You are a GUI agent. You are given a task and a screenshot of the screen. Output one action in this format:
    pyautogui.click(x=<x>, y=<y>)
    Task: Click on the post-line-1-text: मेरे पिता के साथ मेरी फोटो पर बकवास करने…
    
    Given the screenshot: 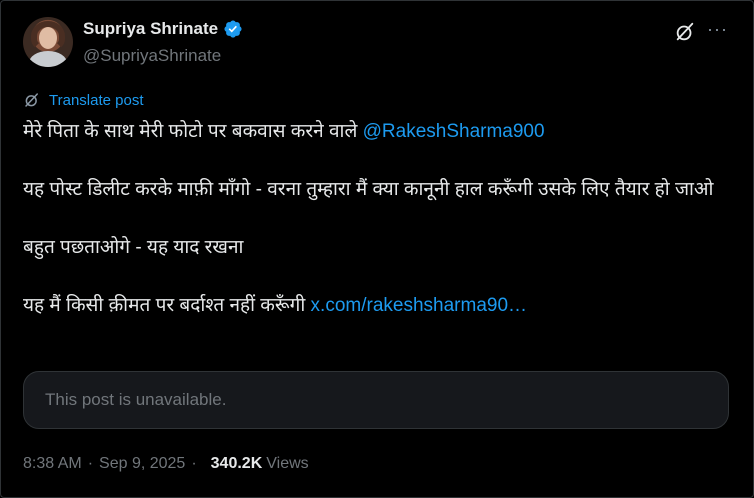 What is the action you would take?
    pyautogui.click(x=193, y=131)
    